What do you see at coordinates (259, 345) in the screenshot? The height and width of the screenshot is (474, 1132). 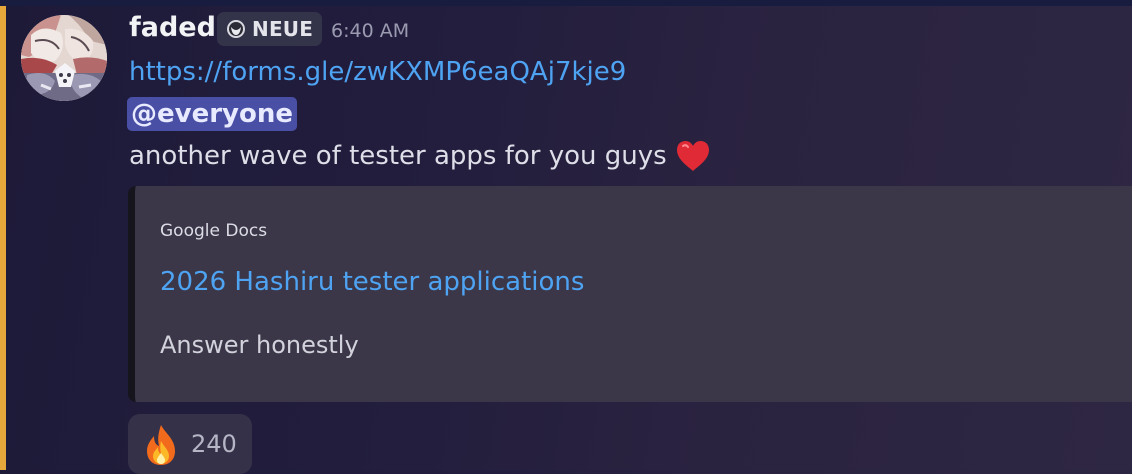 I see `embed-description: Answer honestly` at bounding box center [259, 345].